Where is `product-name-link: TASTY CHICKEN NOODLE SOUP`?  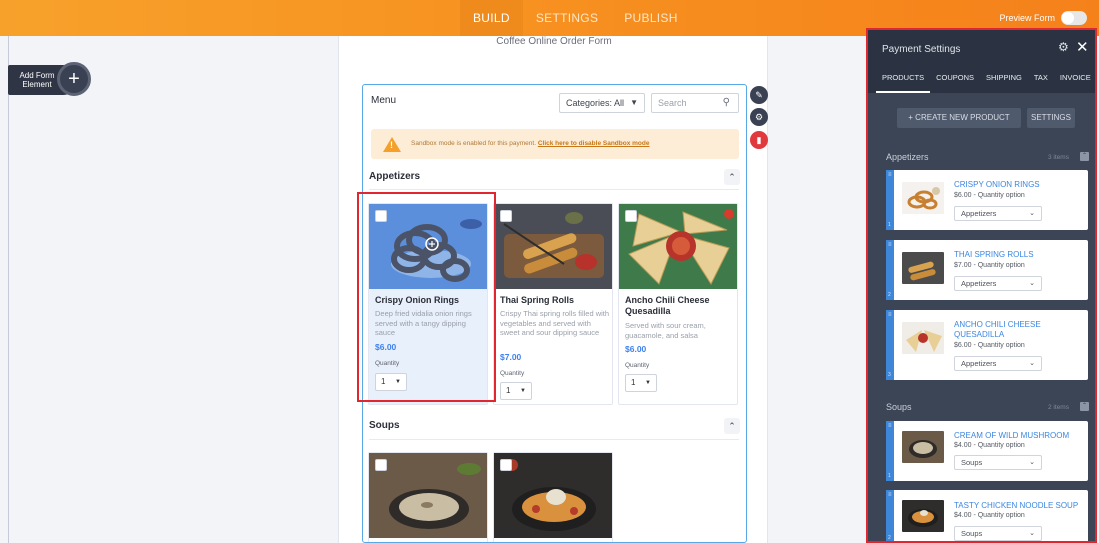
product-name-link: TASTY CHICKEN NOODLE SOUP is located at coordinates (1018, 506).